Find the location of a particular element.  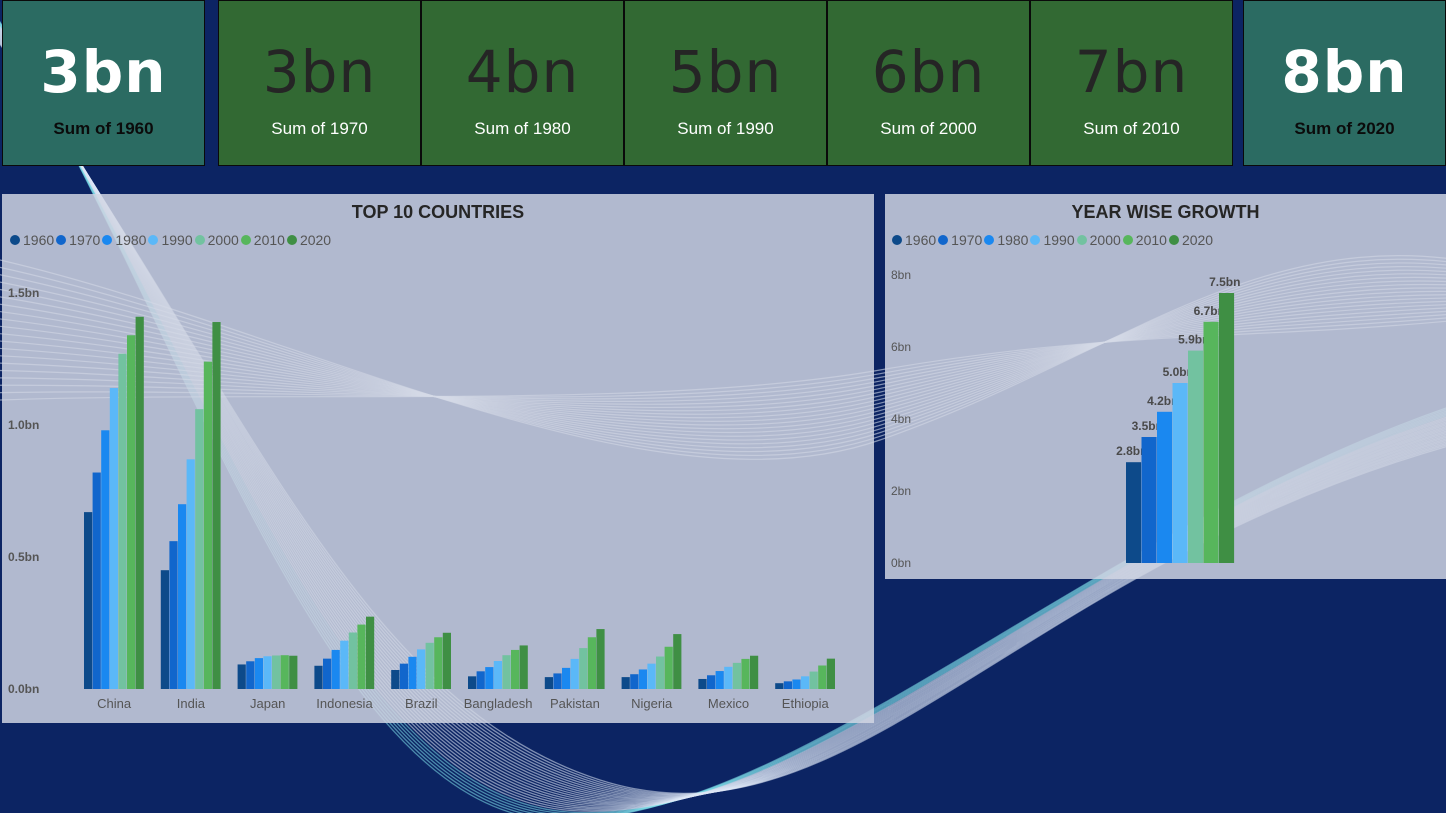

kpi-card-1980: 4bn Sum of 1980 is located at coordinates (522, 83).